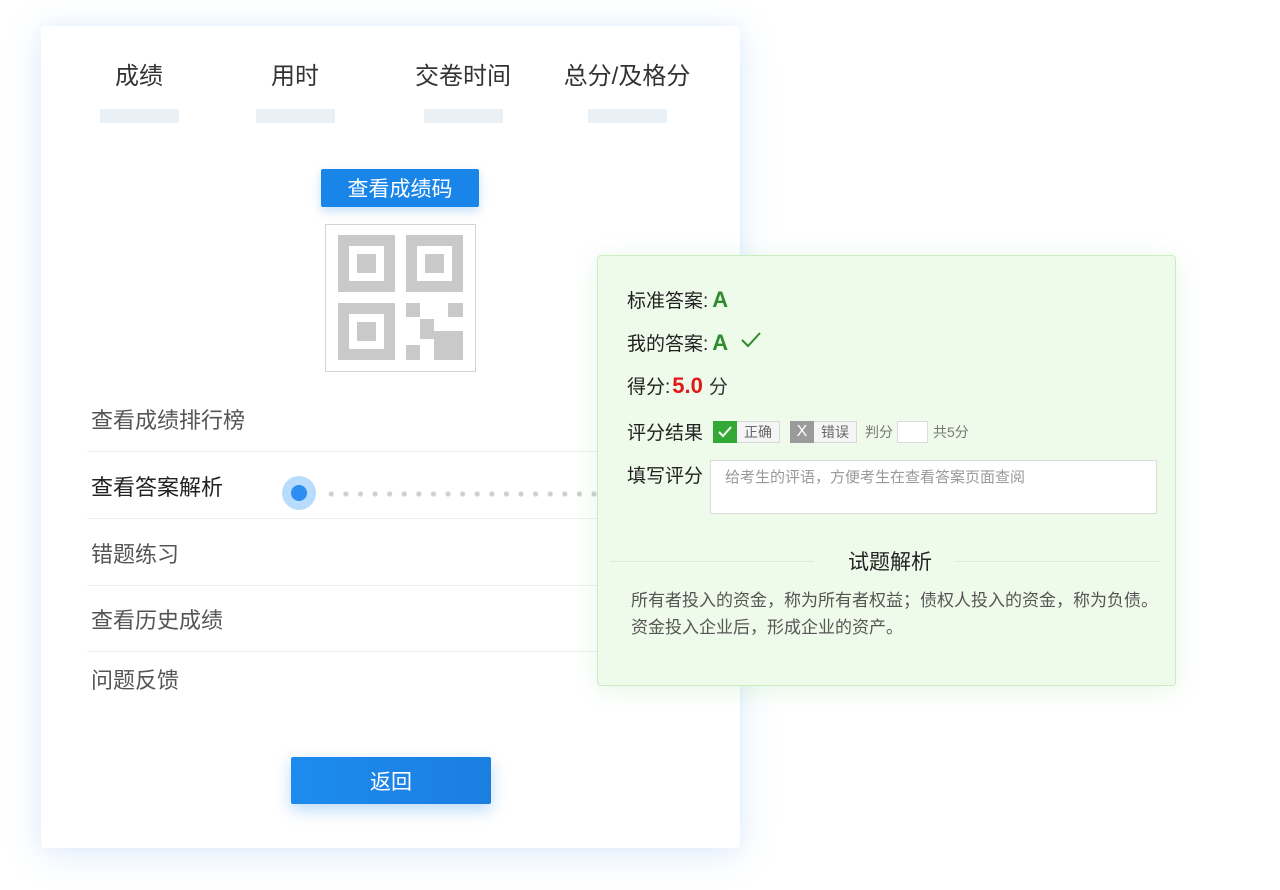  I want to click on analysis-divider-left, so click(712, 561).